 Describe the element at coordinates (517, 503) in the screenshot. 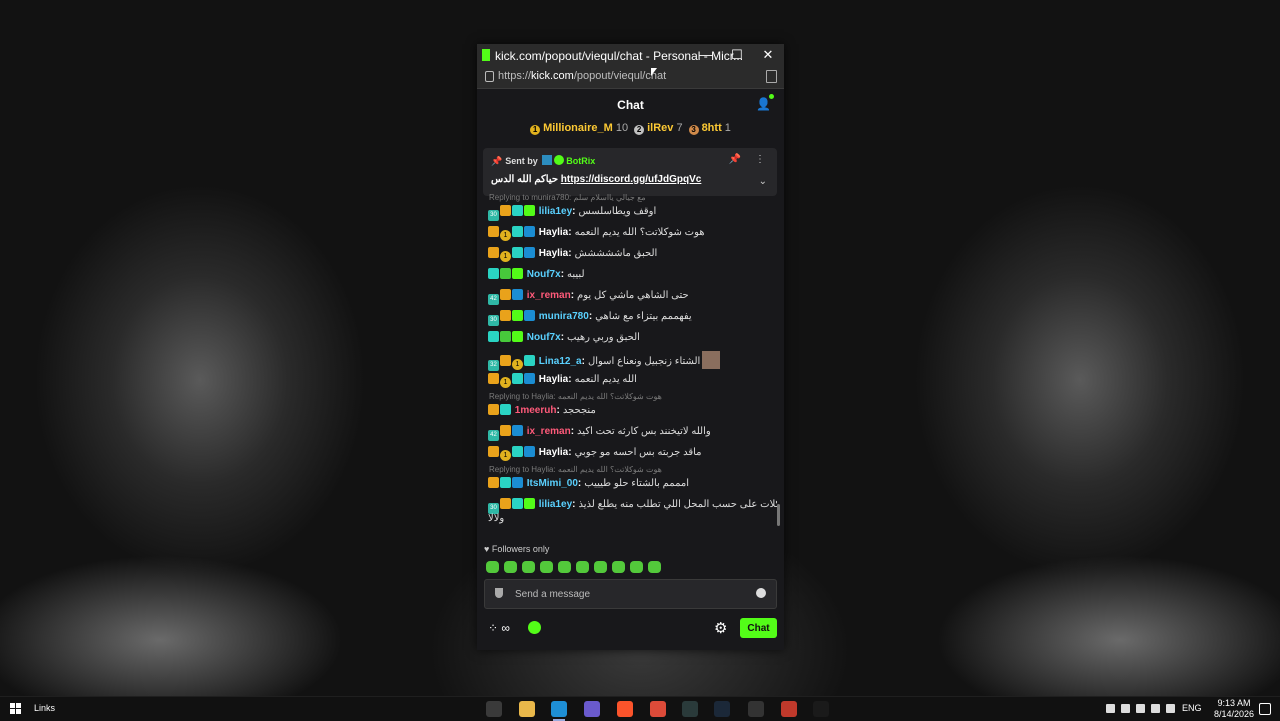

I see `gift-badge-icon` at that location.